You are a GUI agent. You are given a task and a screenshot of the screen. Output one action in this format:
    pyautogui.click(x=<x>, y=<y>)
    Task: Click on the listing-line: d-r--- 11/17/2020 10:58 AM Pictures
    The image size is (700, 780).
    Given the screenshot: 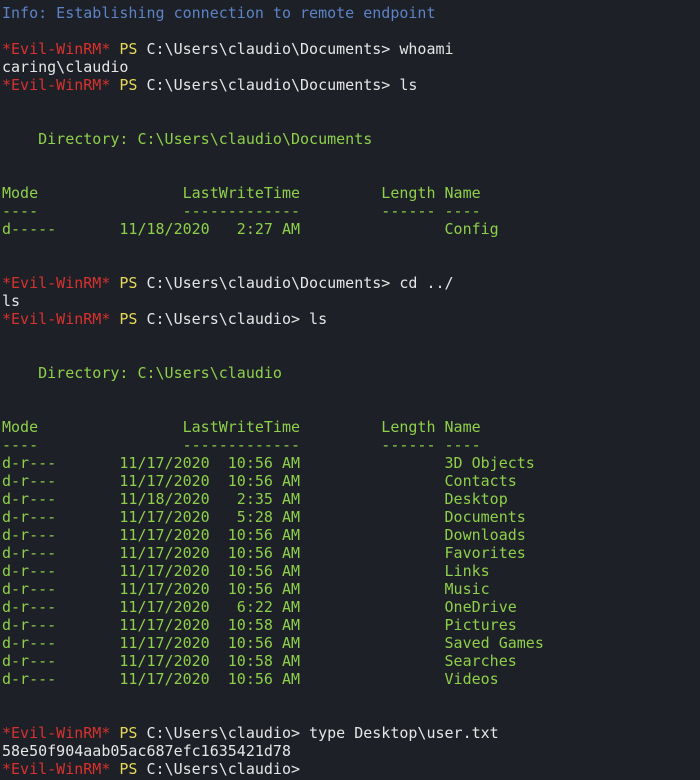 What is the action you would take?
    pyautogui.click(x=350, y=625)
    